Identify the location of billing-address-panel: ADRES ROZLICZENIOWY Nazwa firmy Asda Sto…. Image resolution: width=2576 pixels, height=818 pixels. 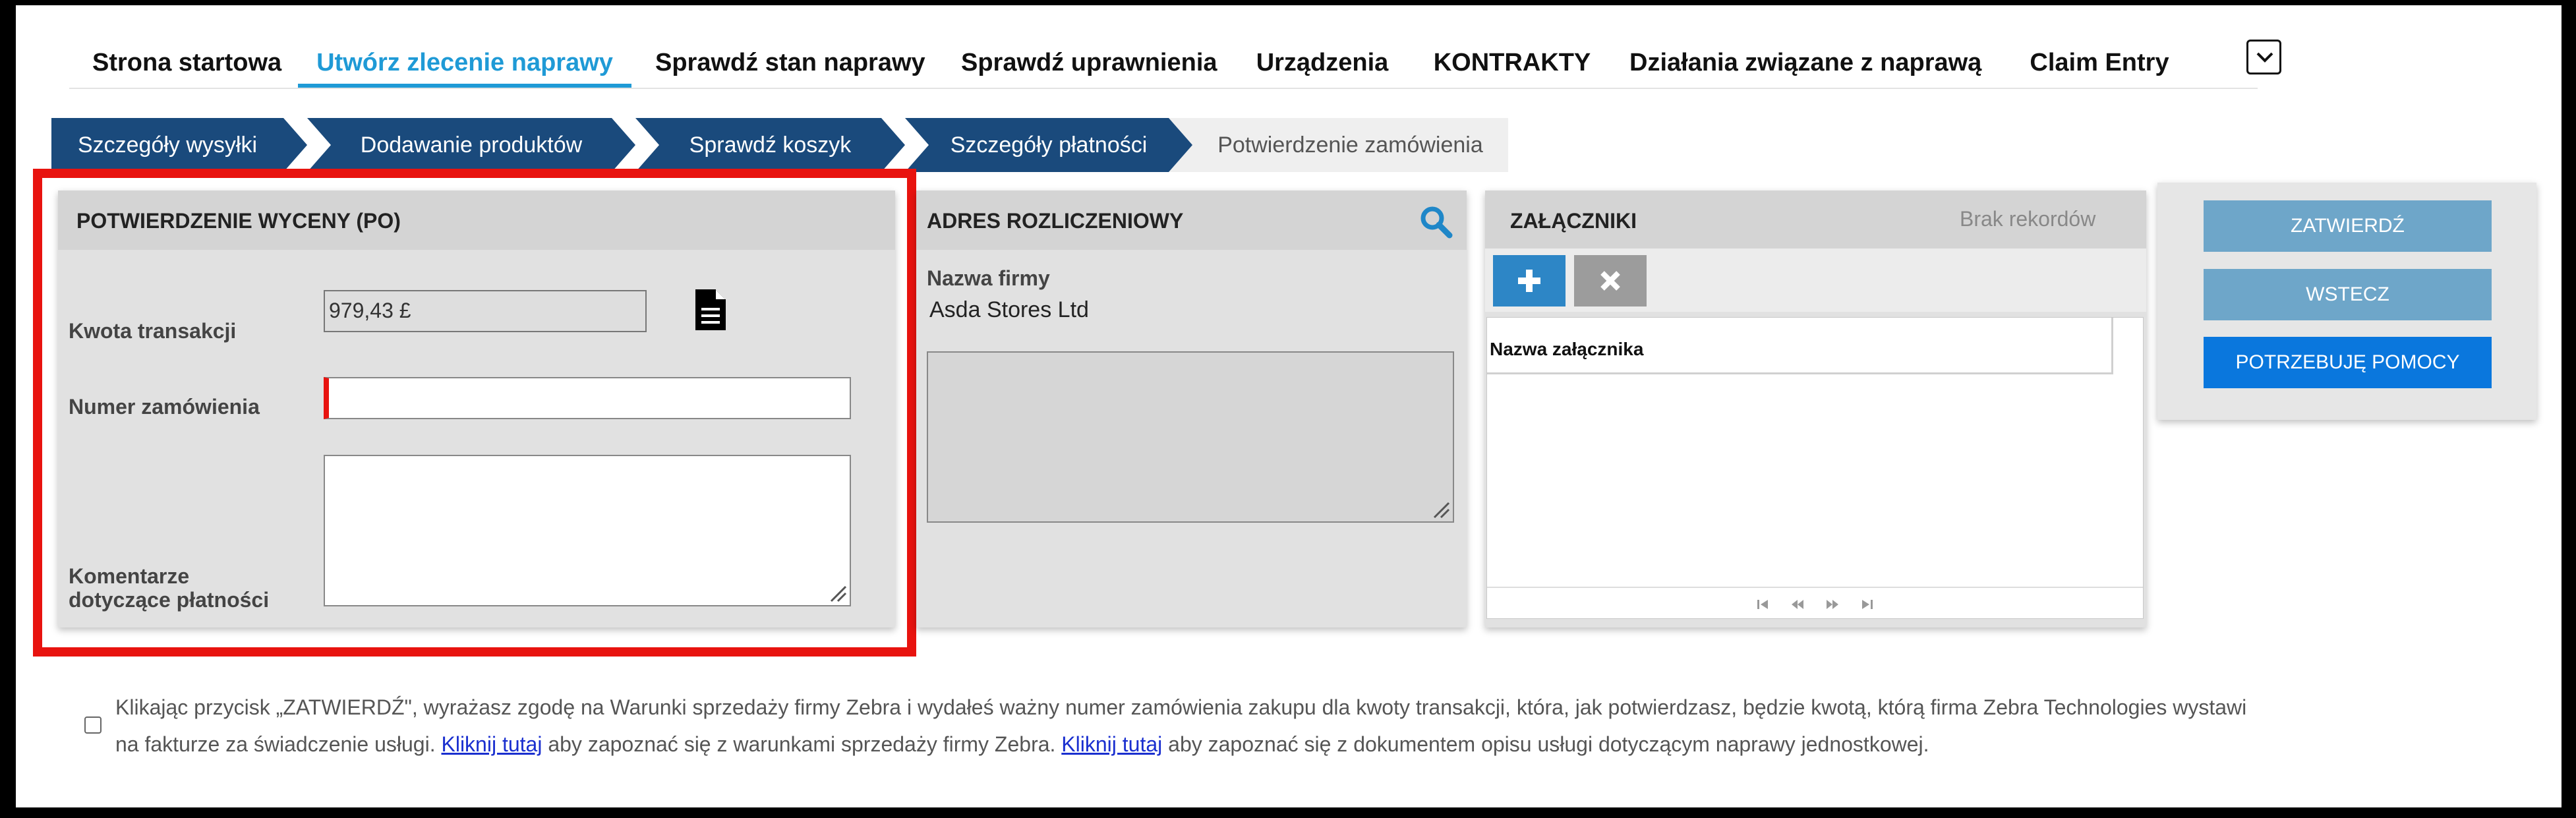
(1191, 409).